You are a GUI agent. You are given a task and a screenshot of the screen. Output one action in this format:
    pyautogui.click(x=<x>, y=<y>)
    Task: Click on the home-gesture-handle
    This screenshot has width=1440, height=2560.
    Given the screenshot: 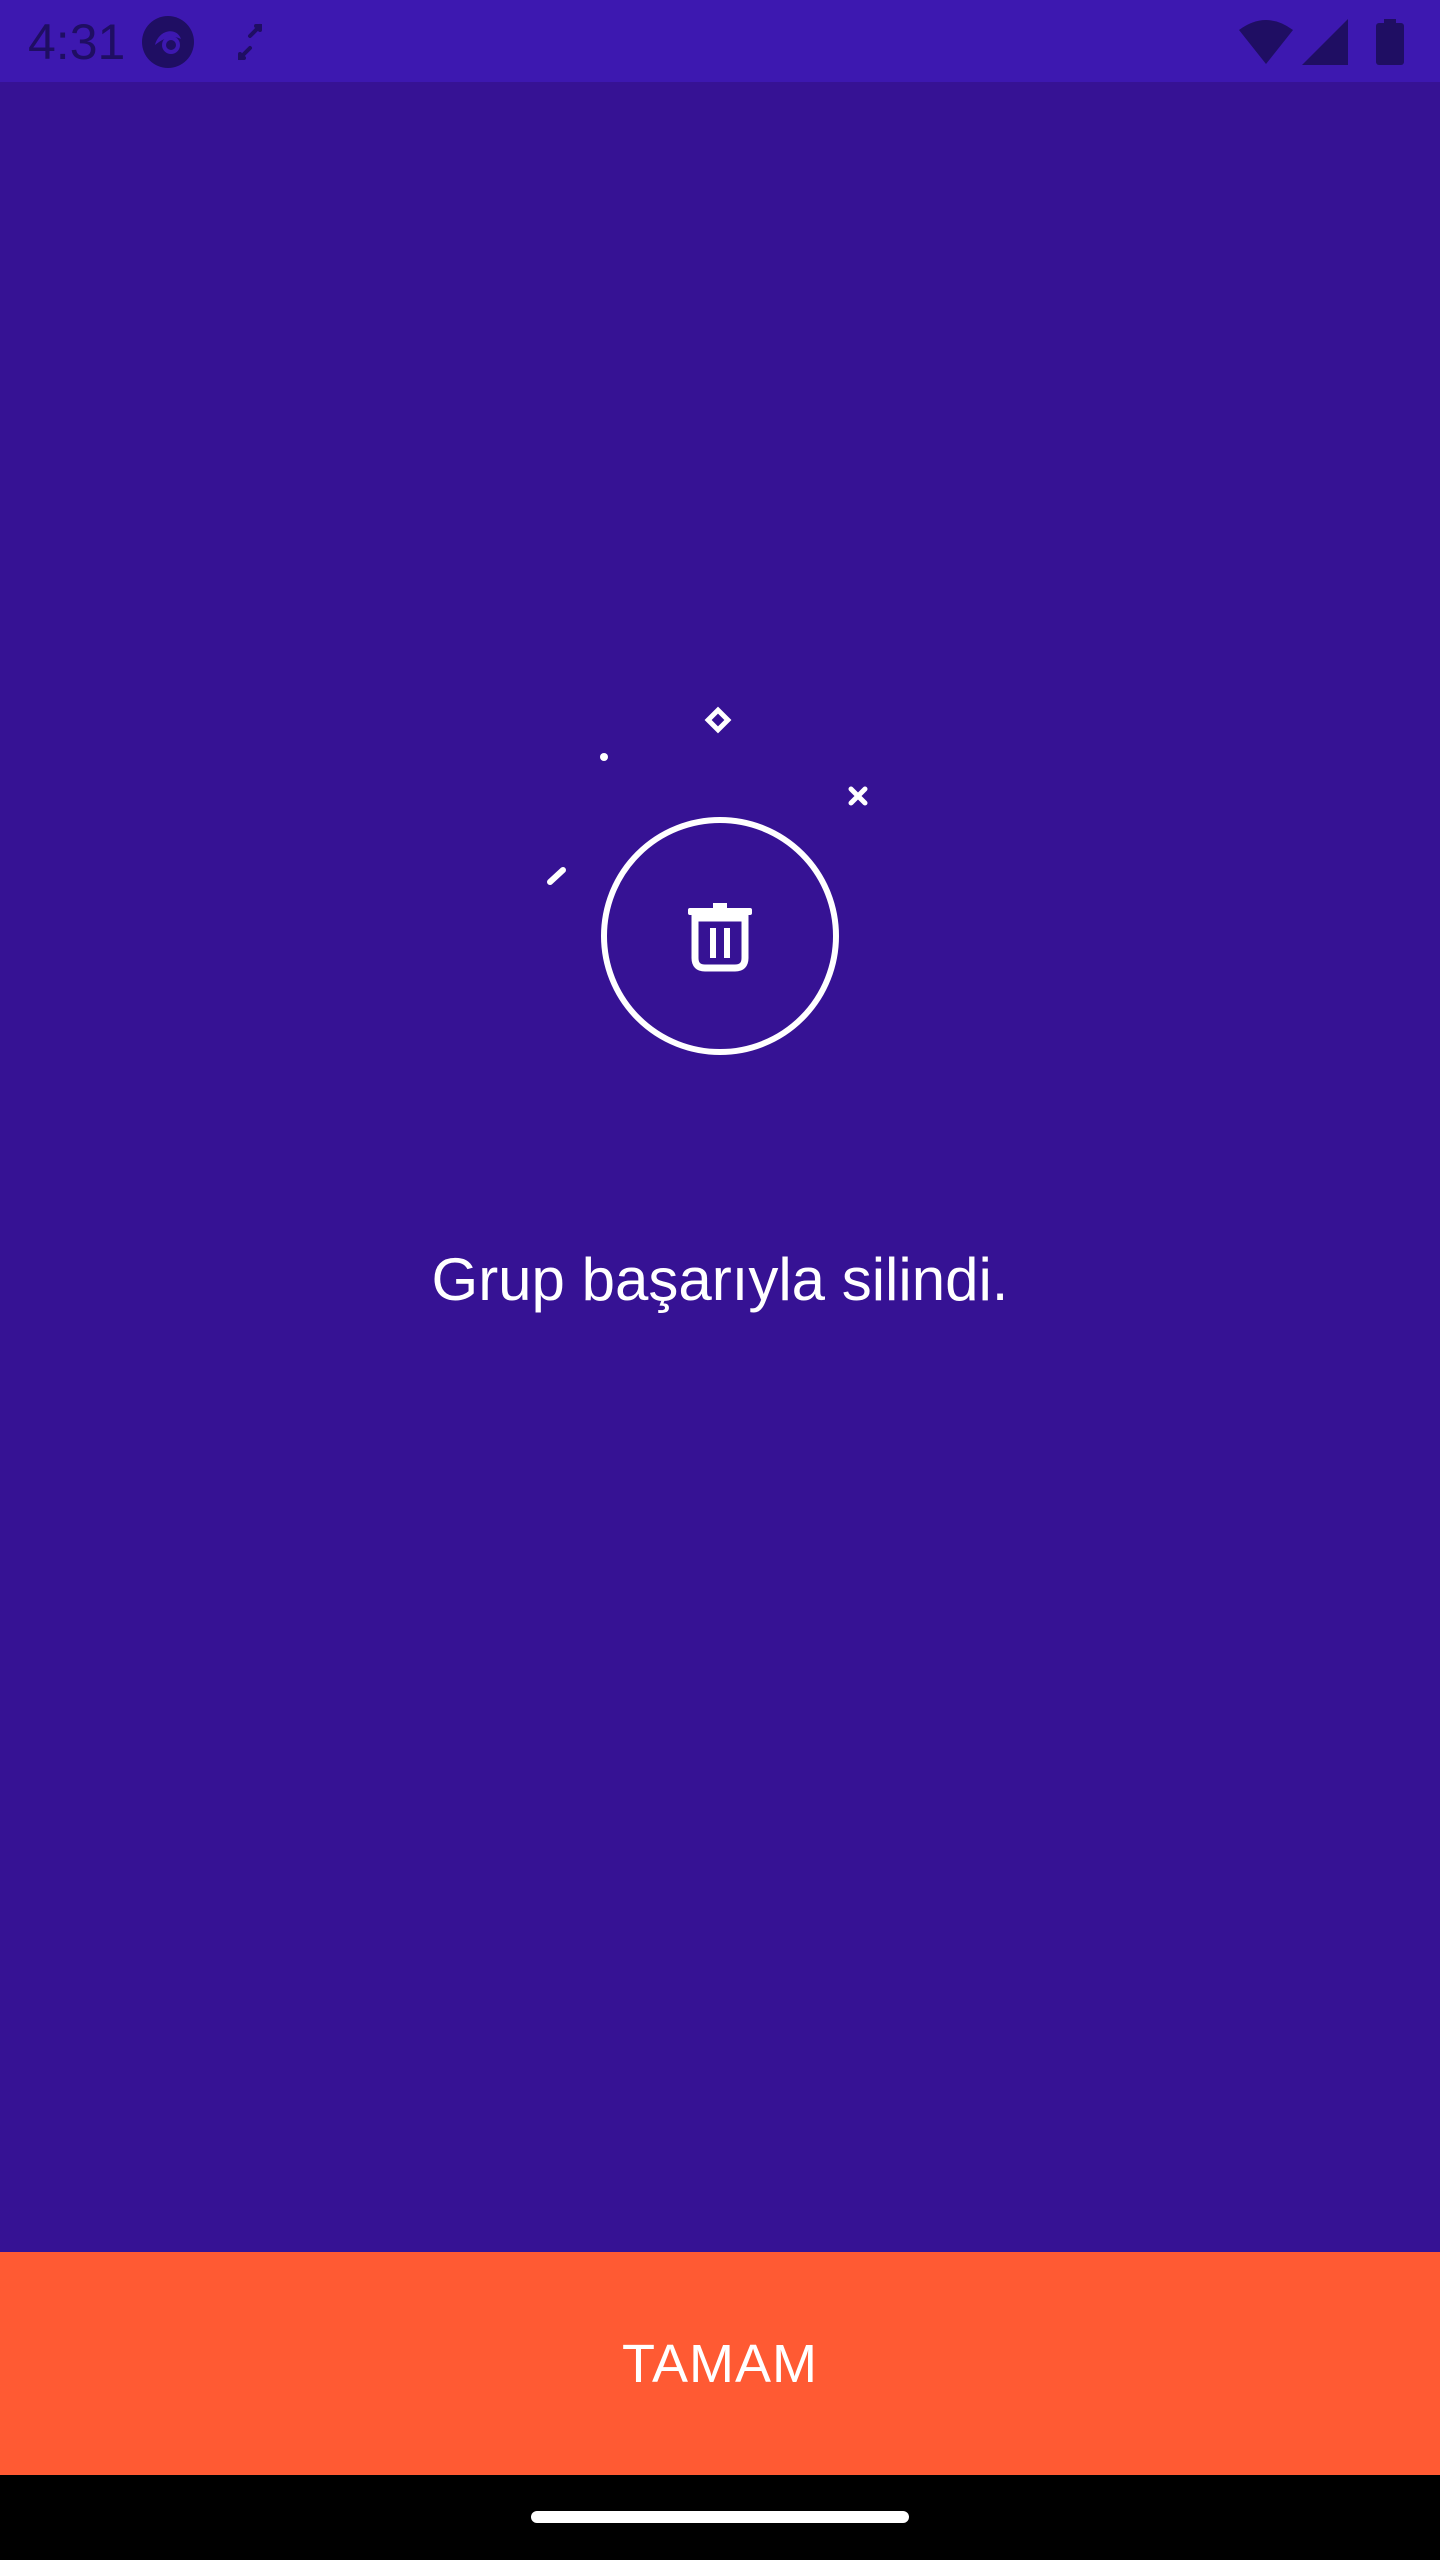 What is the action you would take?
    pyautogui.click(x=720, y=2517)
    